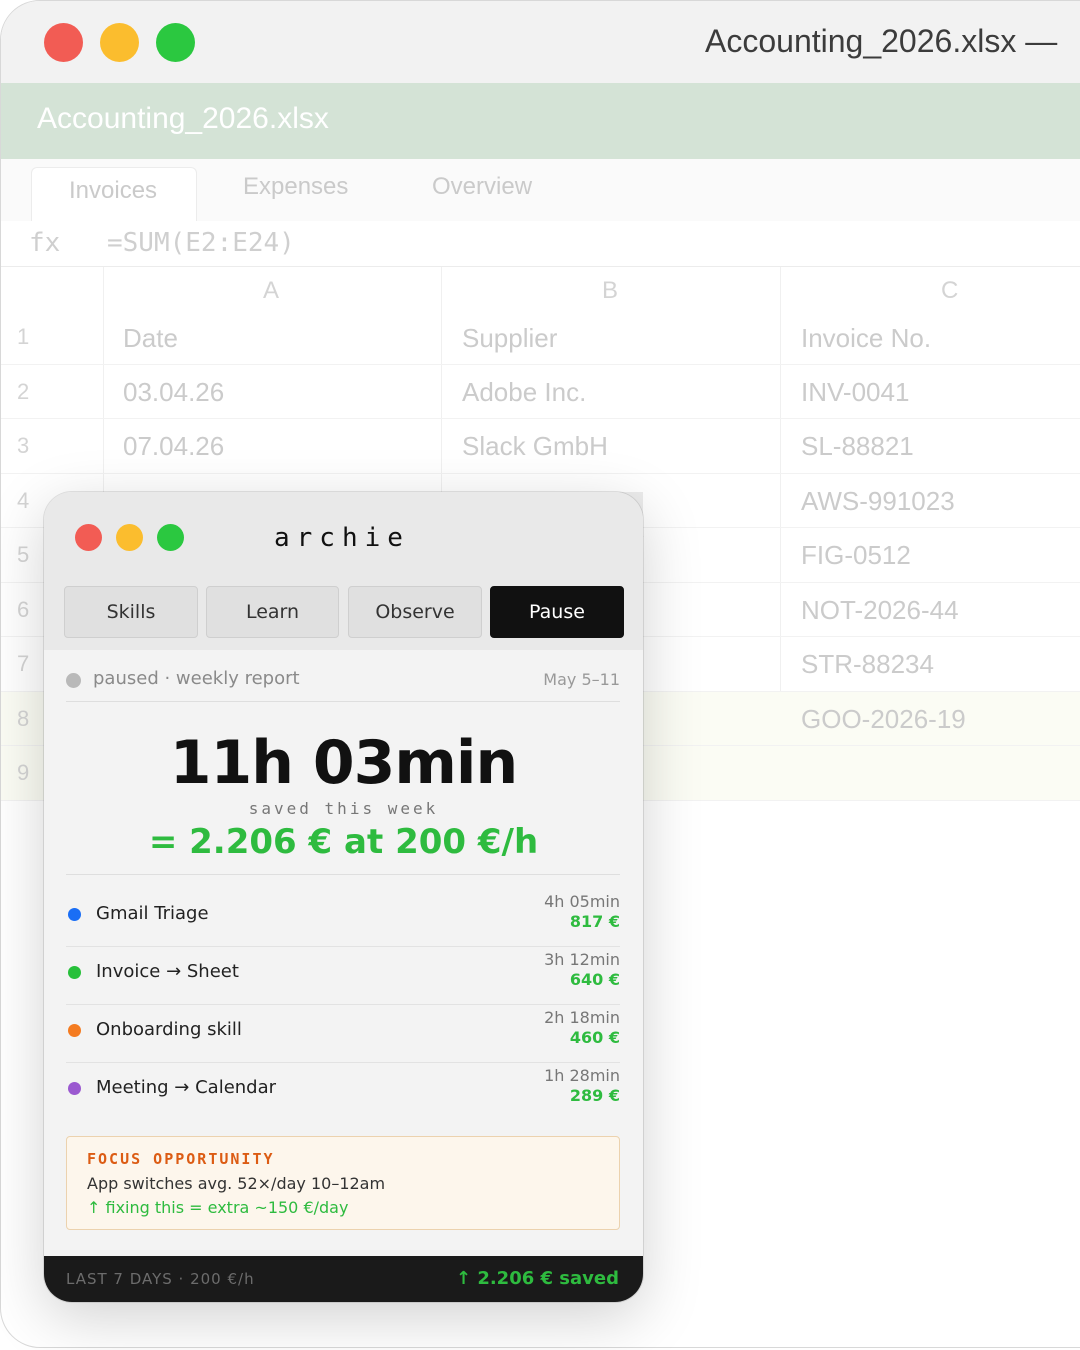  I want to click on skill-time: 3h 12min, so click(582, 959).